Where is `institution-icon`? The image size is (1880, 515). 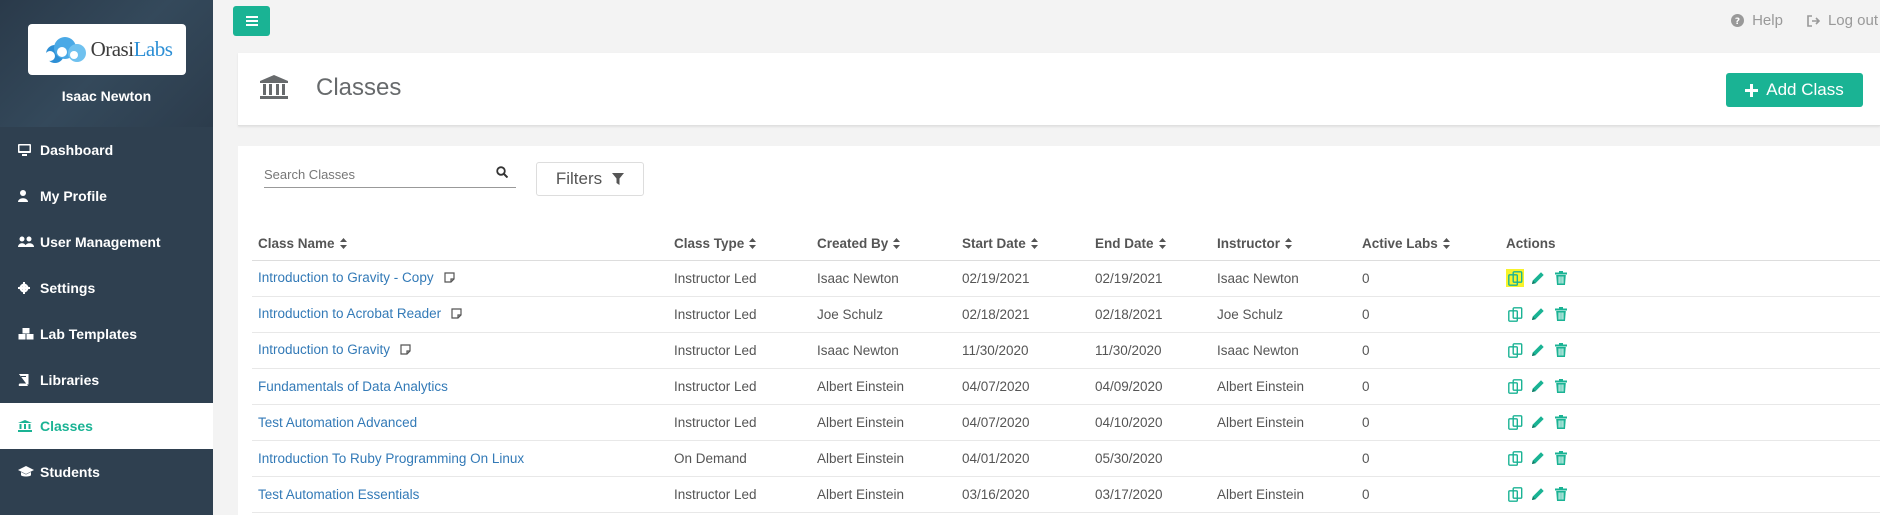
institution-icon is located at coordinates (29, 426).